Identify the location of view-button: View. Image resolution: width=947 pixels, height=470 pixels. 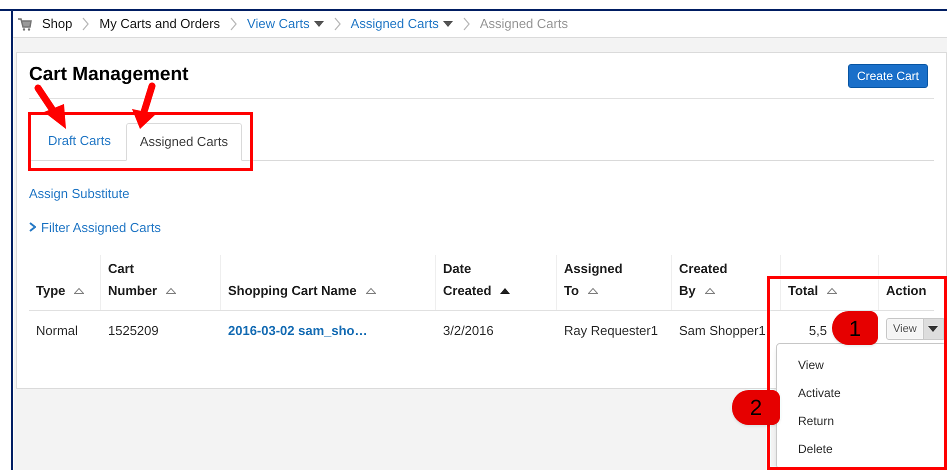
(905, 329).